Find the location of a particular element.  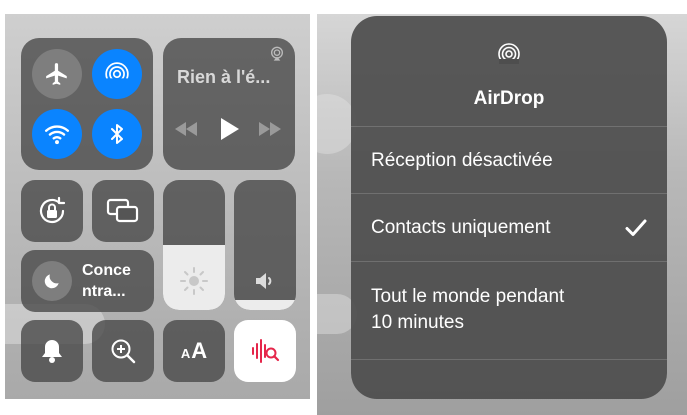

sound-recognition-icon is located at coordinates (266, 351).